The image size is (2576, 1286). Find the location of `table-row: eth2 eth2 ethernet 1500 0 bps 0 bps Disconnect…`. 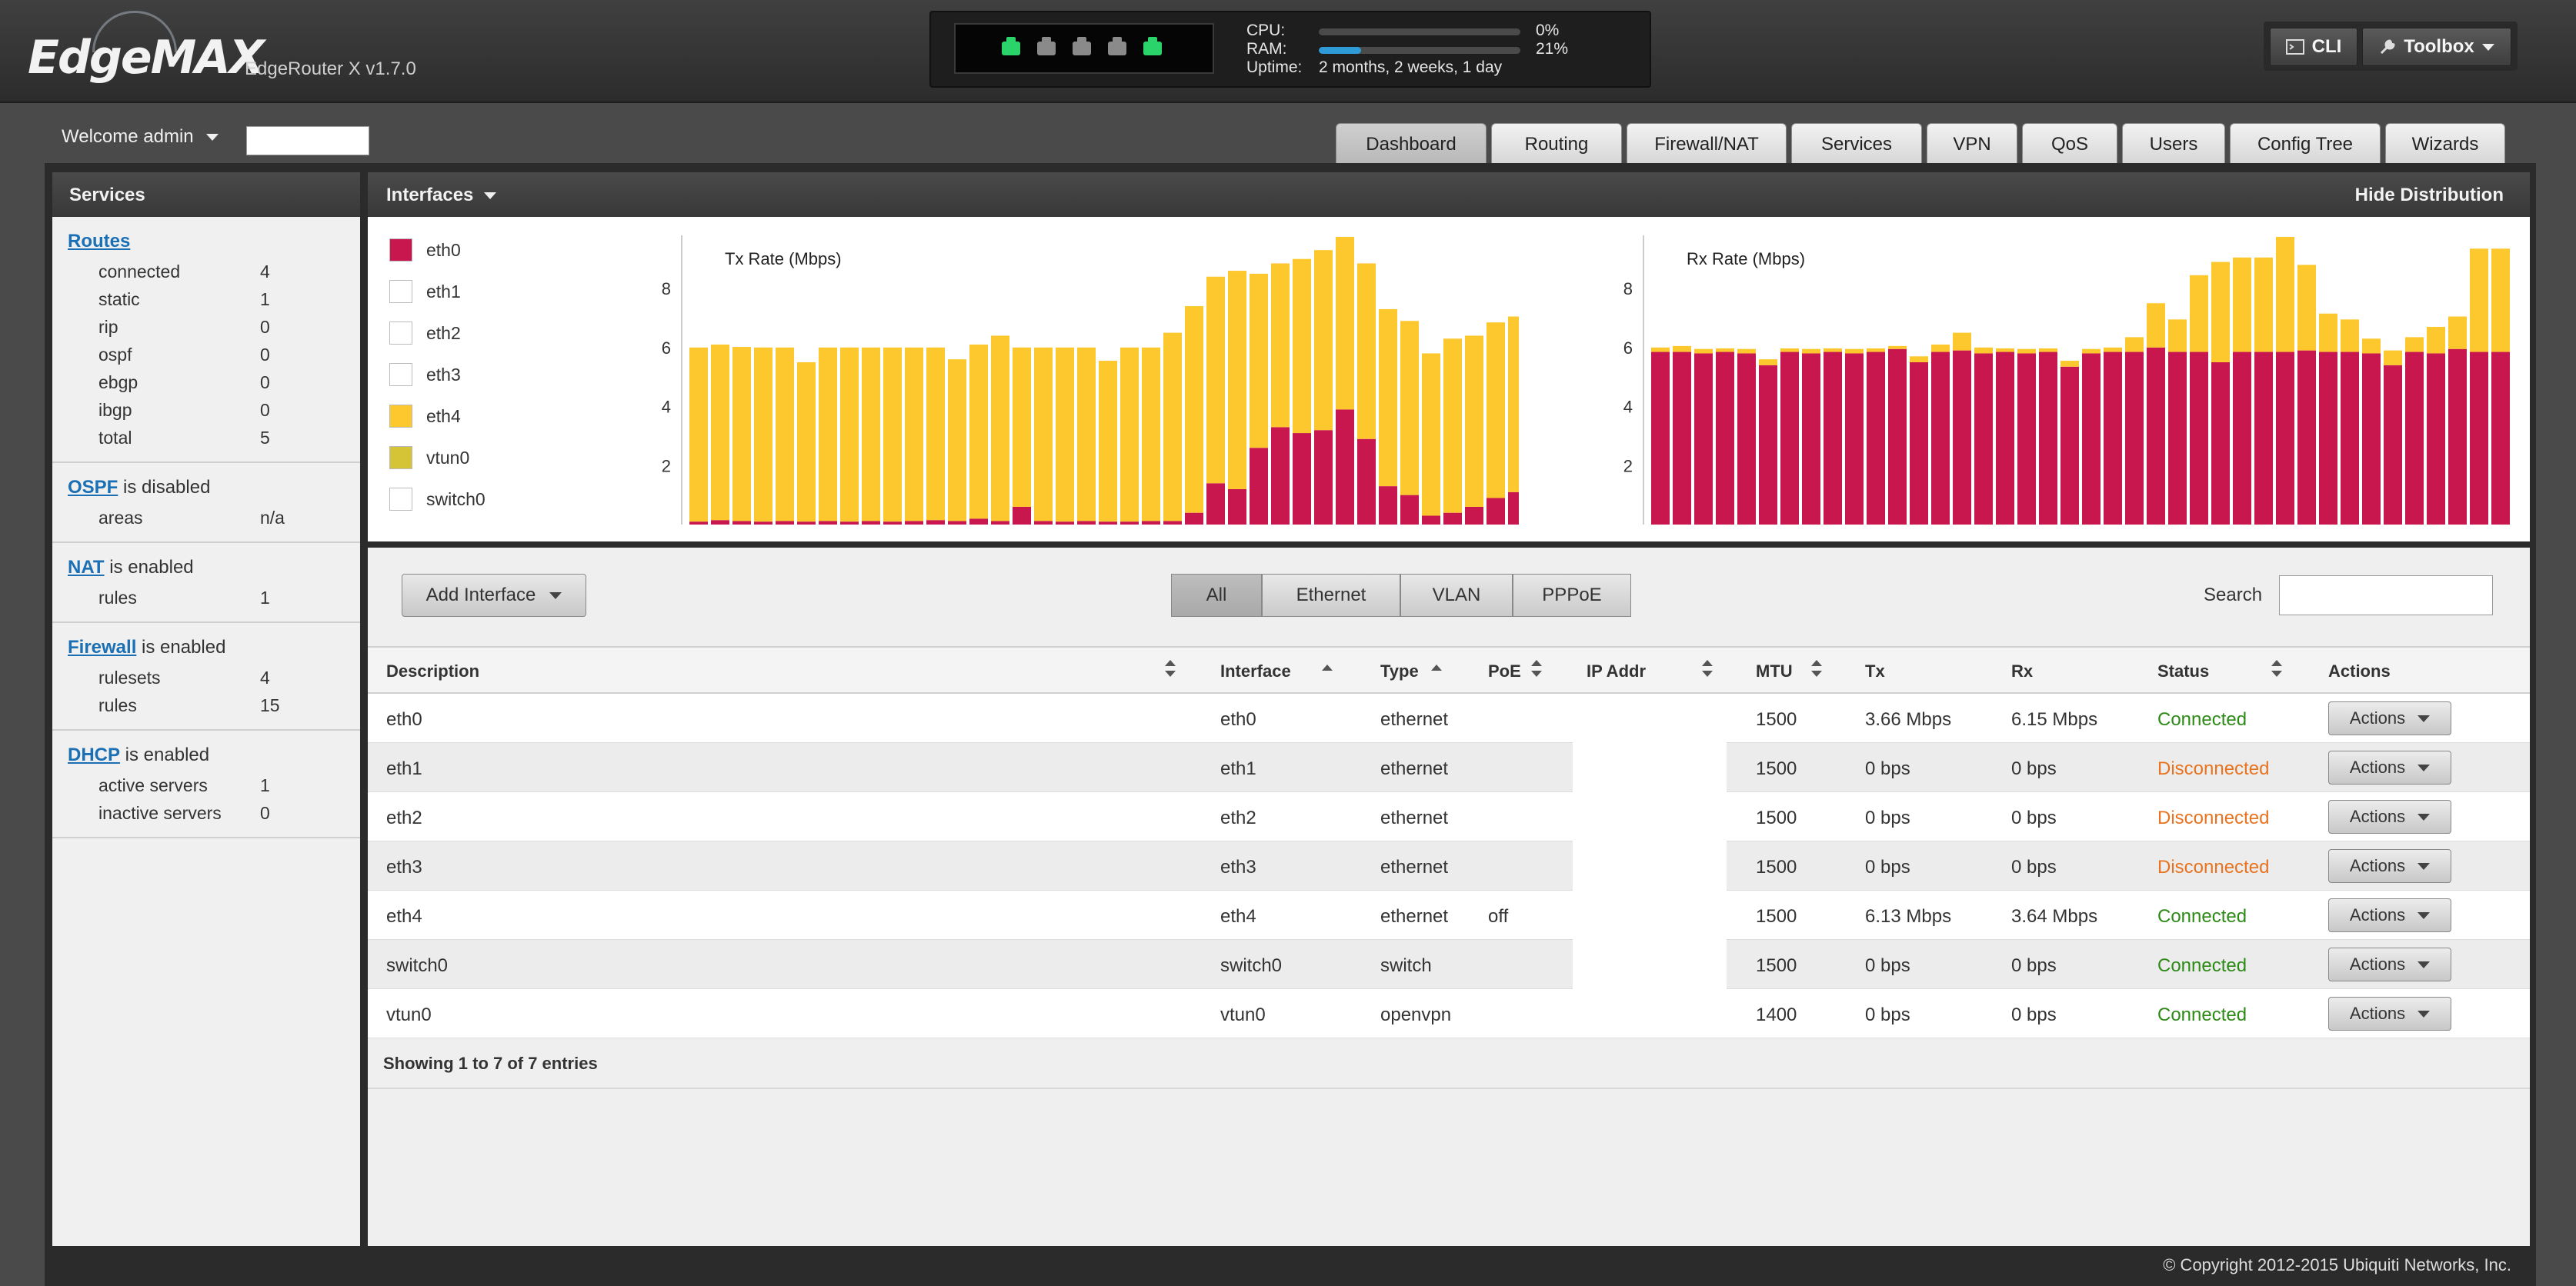

table-row: eth2 eth2 ethernet 1500 0 bps 0 bps Disconnect… is located at coordinates (1449, 816).